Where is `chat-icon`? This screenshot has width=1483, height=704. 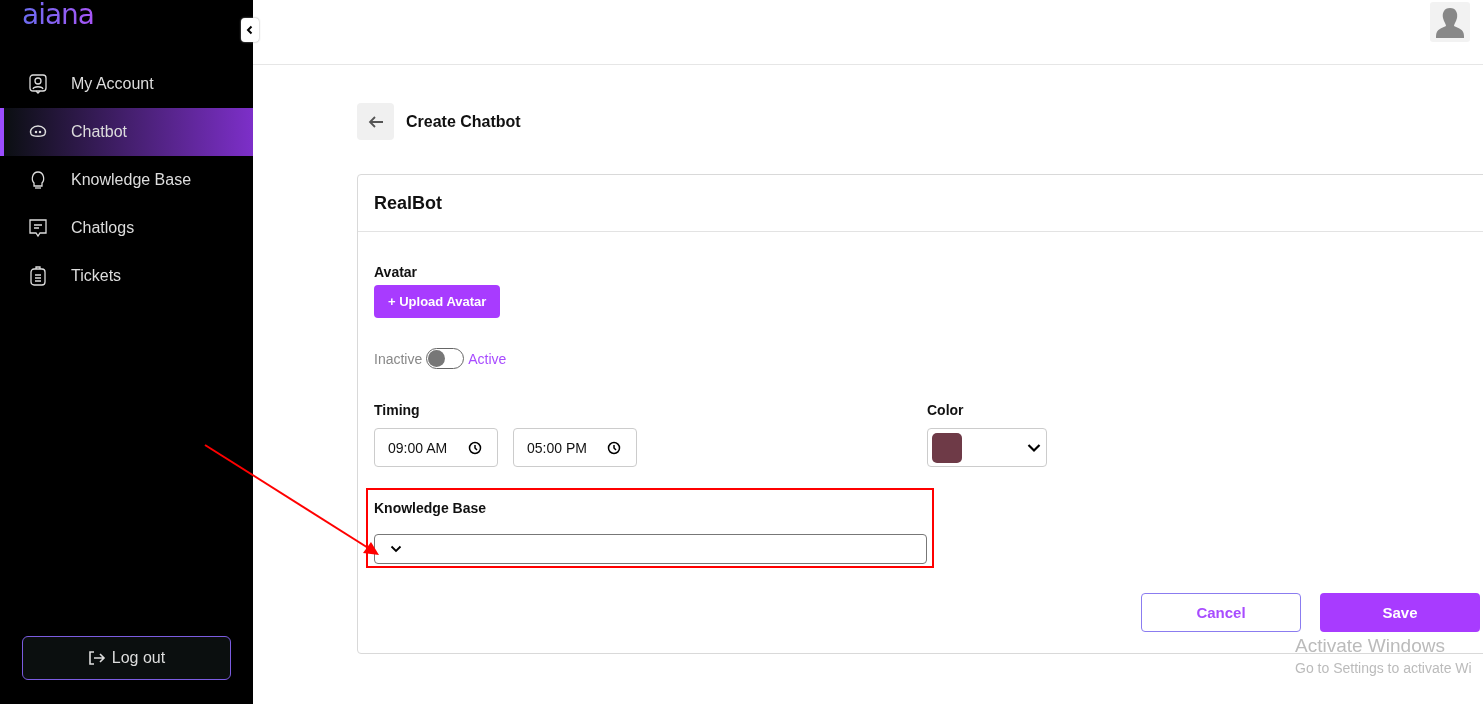 chat-icon is located at coordinates (38, 227).